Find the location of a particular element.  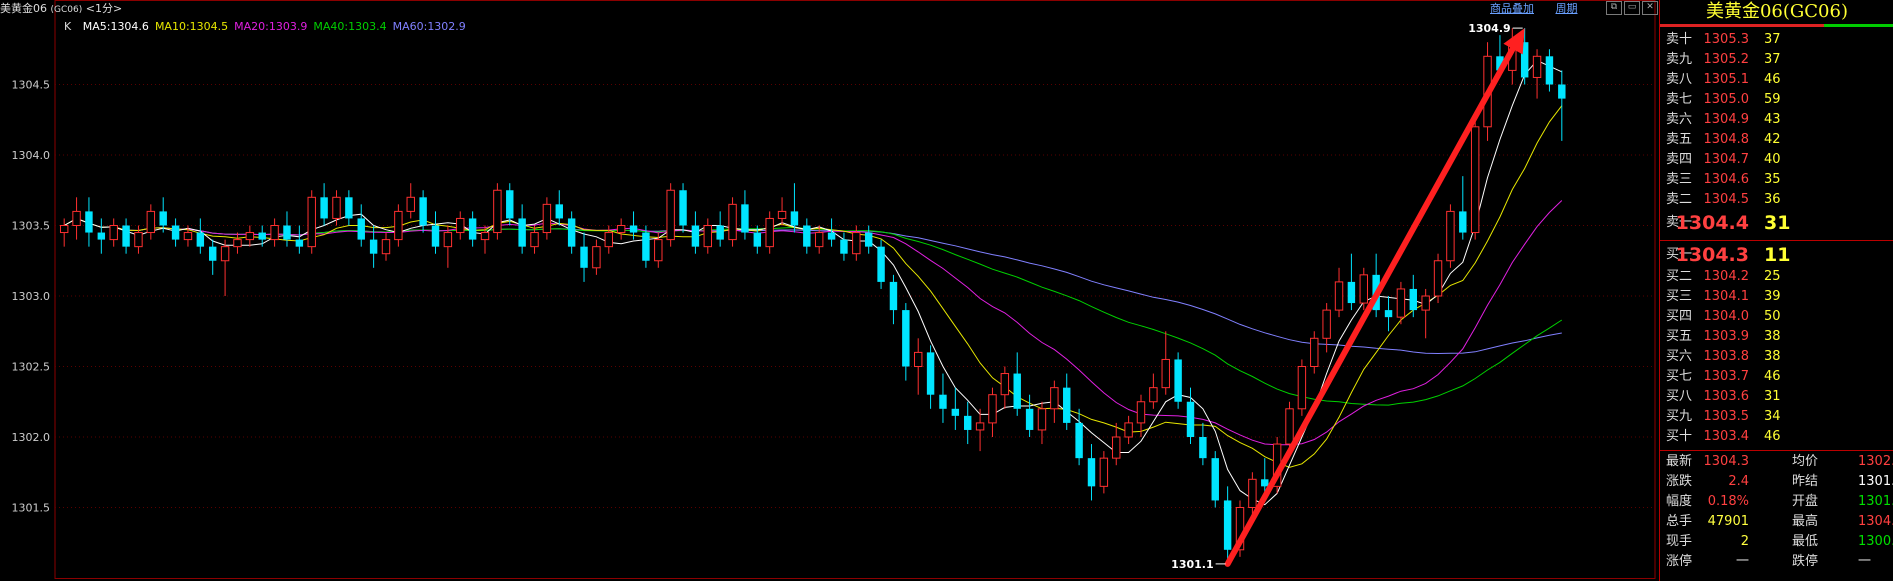

price-annotation: 1301.1 is located at coordinates (1192, 564).